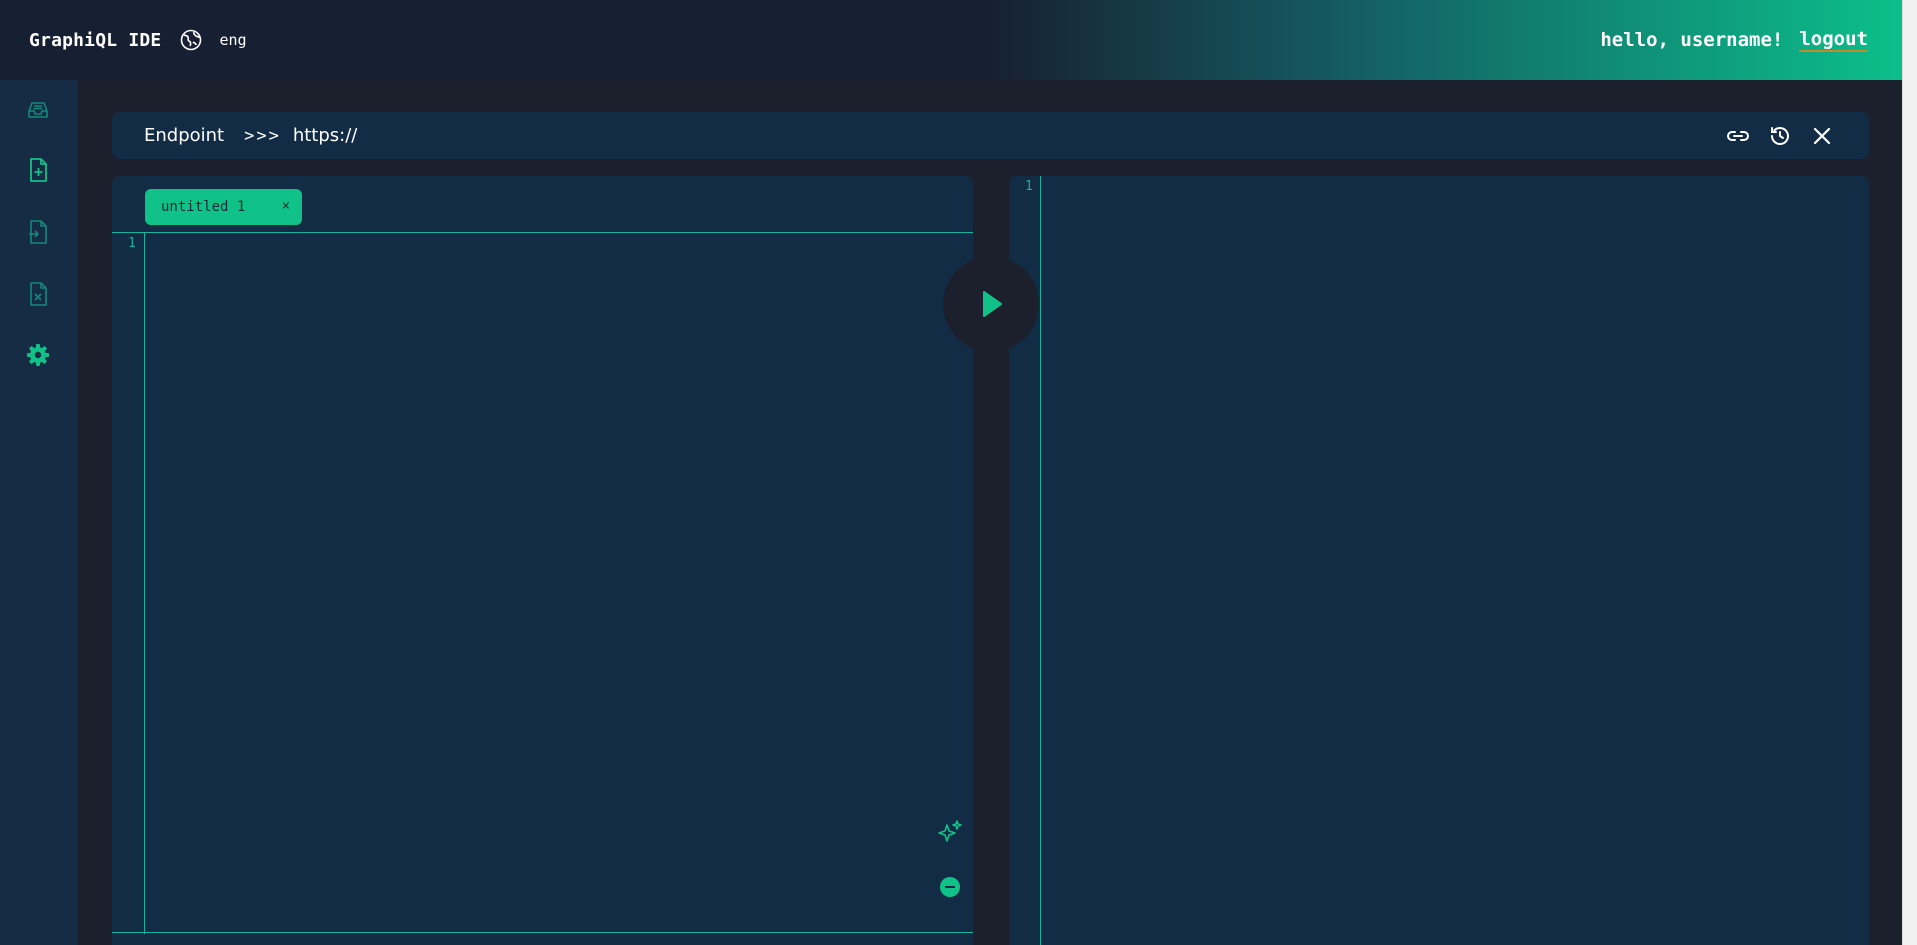 Image resolution: width=1917 pixels, height=945 pixels. I want to click on new-file-button, so click(38, 170).